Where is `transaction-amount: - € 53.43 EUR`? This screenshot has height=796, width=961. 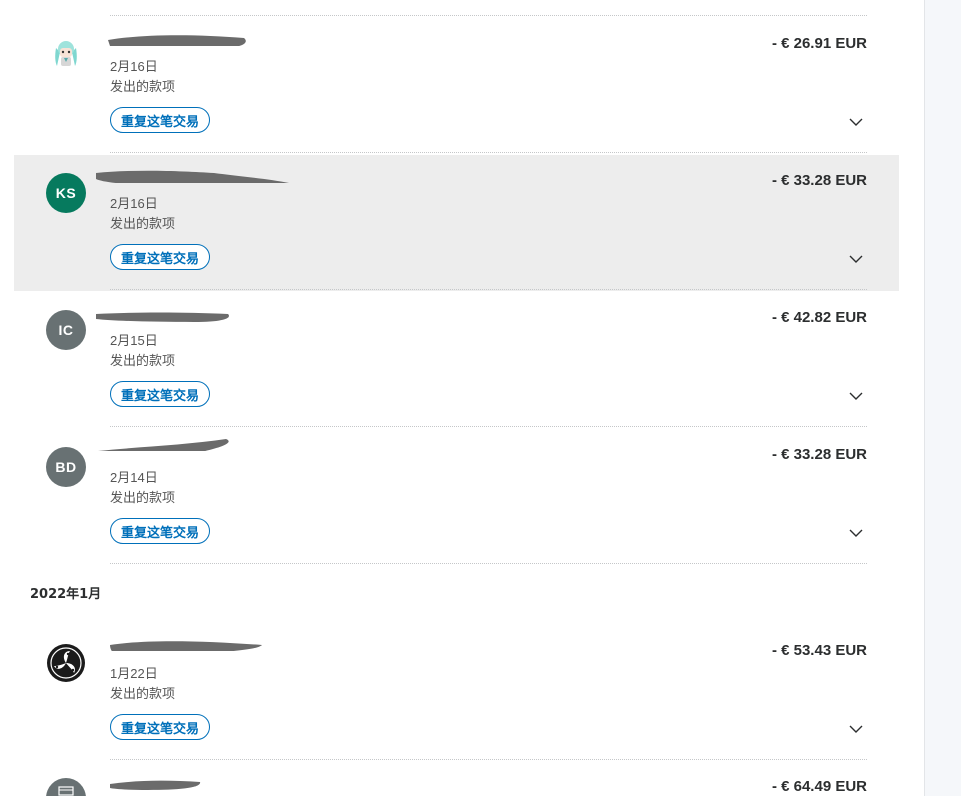 transaction-amount: - € 53.43 EUR is located at coordinates (819, 650).